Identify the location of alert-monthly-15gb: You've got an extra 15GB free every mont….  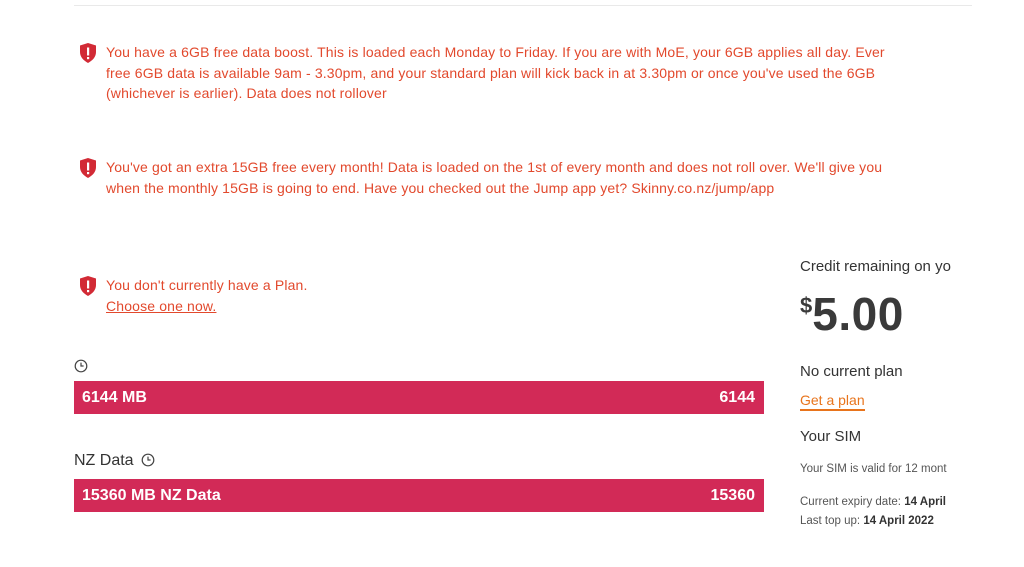
(525, 179).